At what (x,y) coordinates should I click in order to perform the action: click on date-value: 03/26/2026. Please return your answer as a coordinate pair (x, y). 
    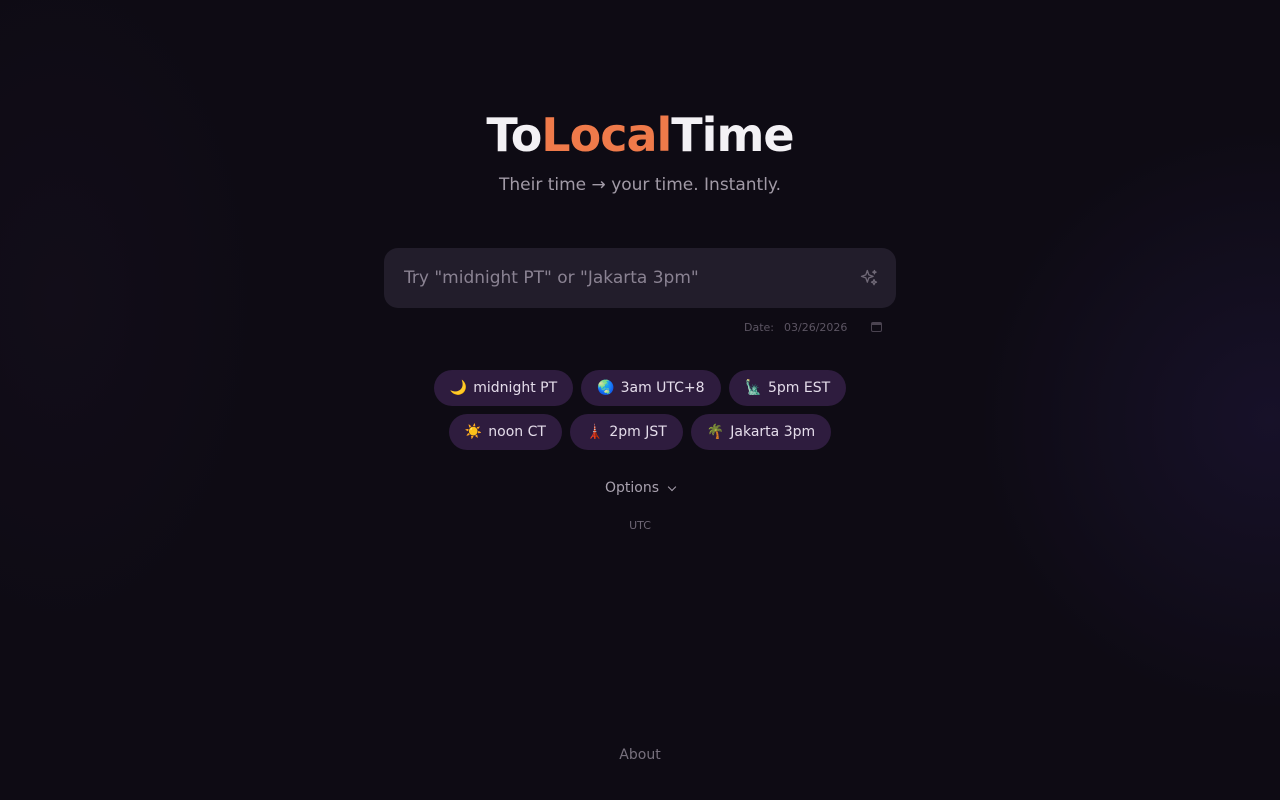
    Looking at the image, I should click on (816, 327).